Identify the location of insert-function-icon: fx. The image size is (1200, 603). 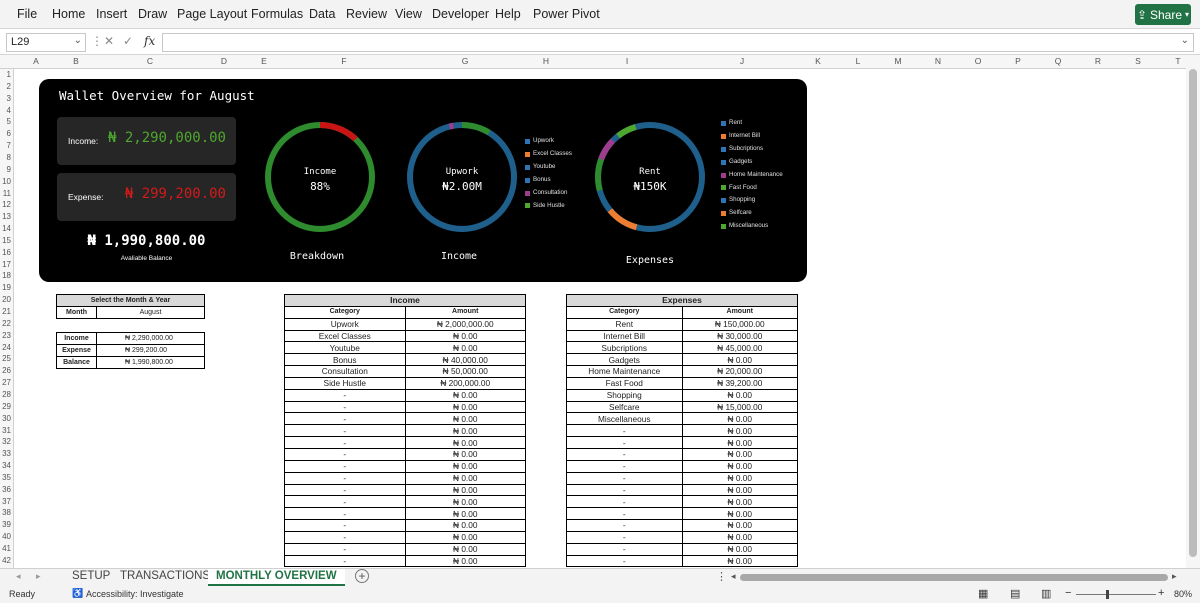
(149, 41).